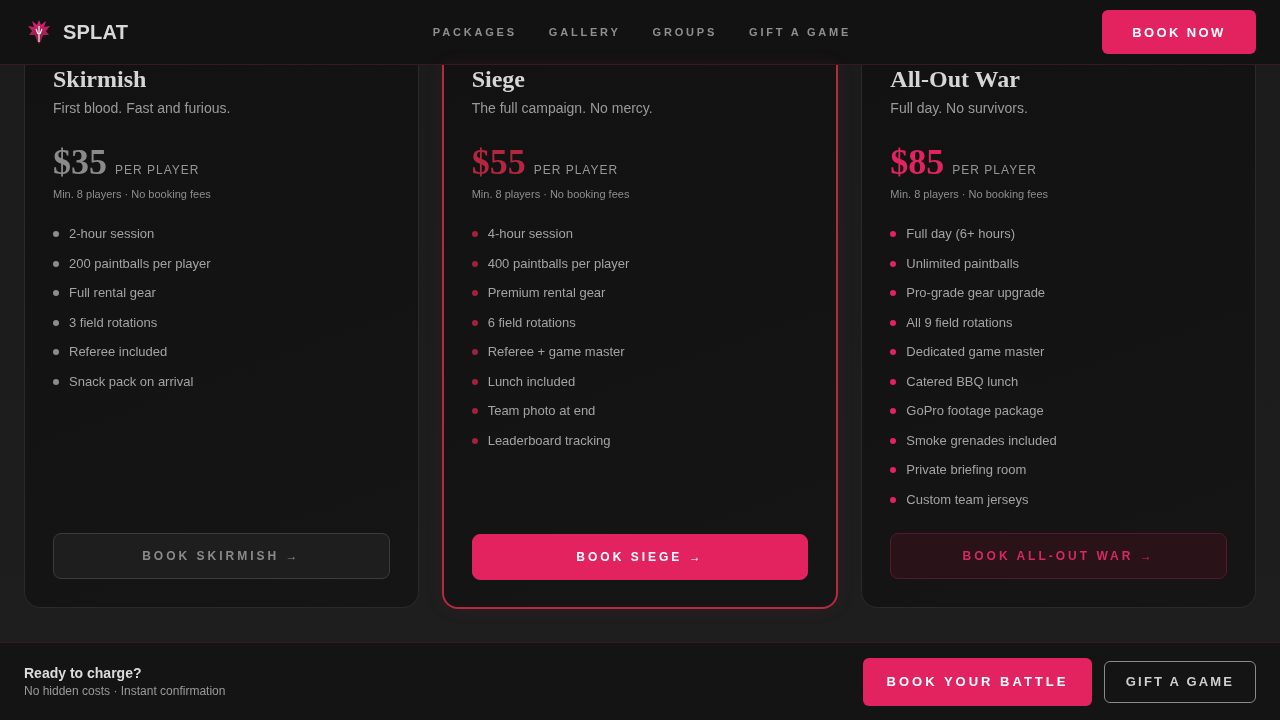 Image resolution: width=1280 pixels, height=720 pixels. I want to click on feature-text: Full day (6+ hours), so click(961, 234).